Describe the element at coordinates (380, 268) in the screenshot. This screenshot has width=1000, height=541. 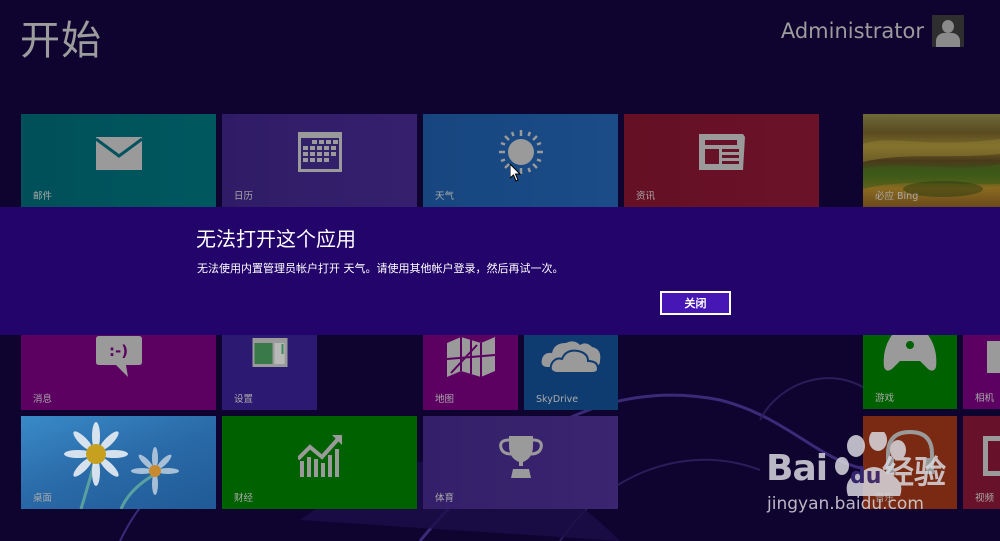
I see `dialog-message: 无法使用内置管理员帐户打开 天气。请使用其他帐户登录，然后再试一次。` at that location.